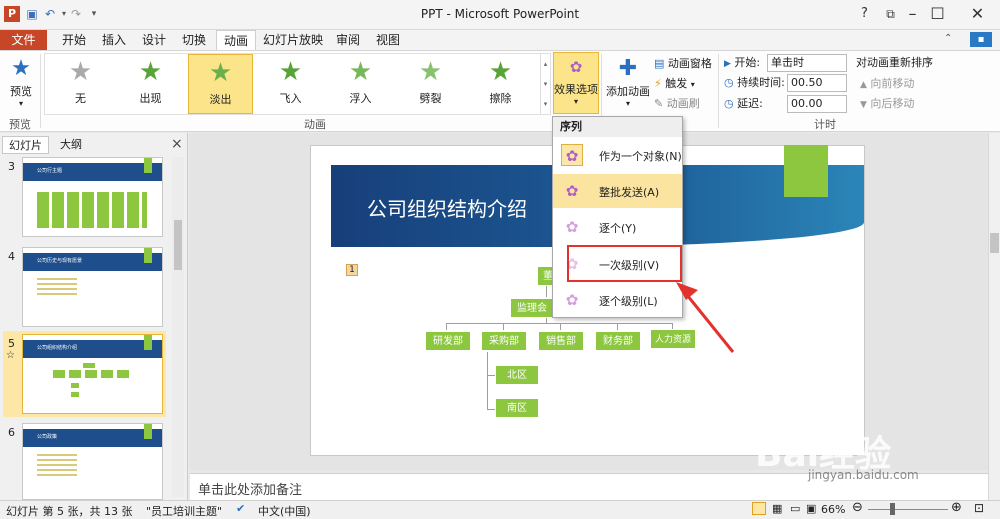 This screenshot has width=1000, height=519. I want to click on zoom-in-icon: ⊕, so click(956, 507).